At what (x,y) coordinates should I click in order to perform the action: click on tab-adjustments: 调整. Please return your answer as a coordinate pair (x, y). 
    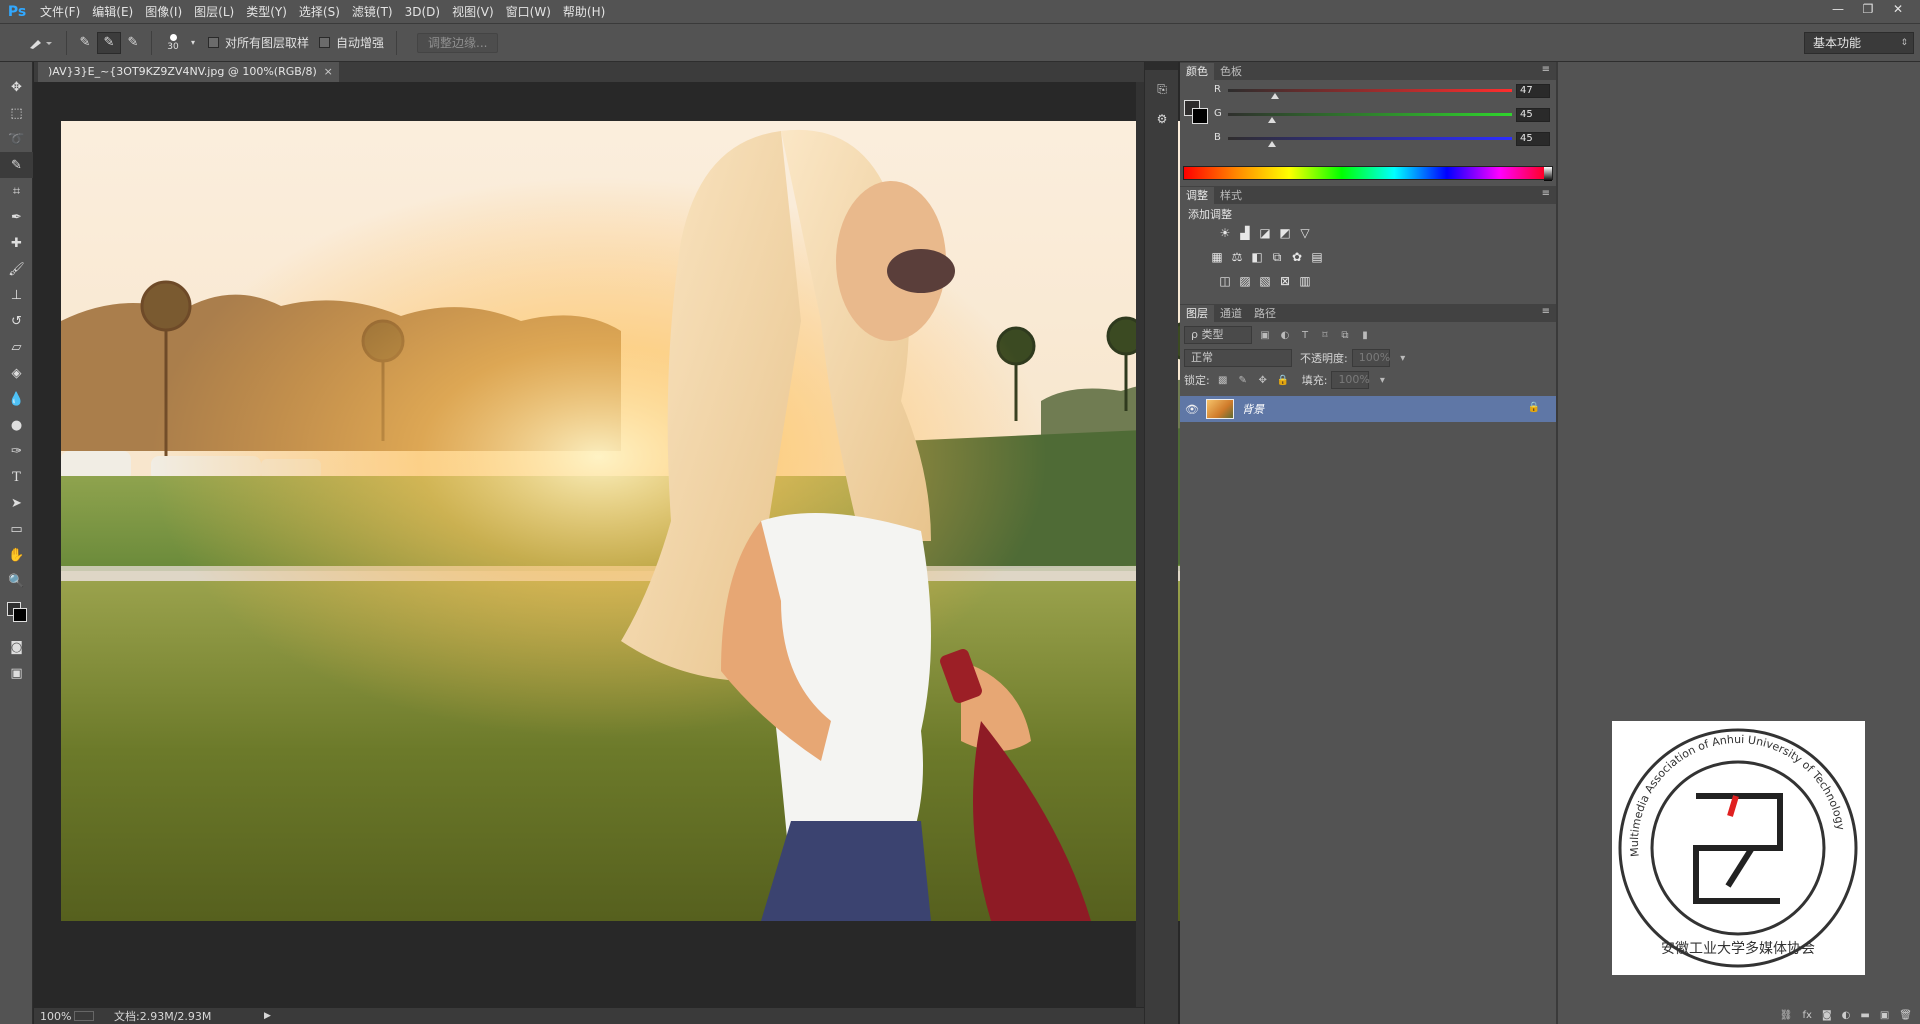
    Looking at the image, I should click on (1197, 195).